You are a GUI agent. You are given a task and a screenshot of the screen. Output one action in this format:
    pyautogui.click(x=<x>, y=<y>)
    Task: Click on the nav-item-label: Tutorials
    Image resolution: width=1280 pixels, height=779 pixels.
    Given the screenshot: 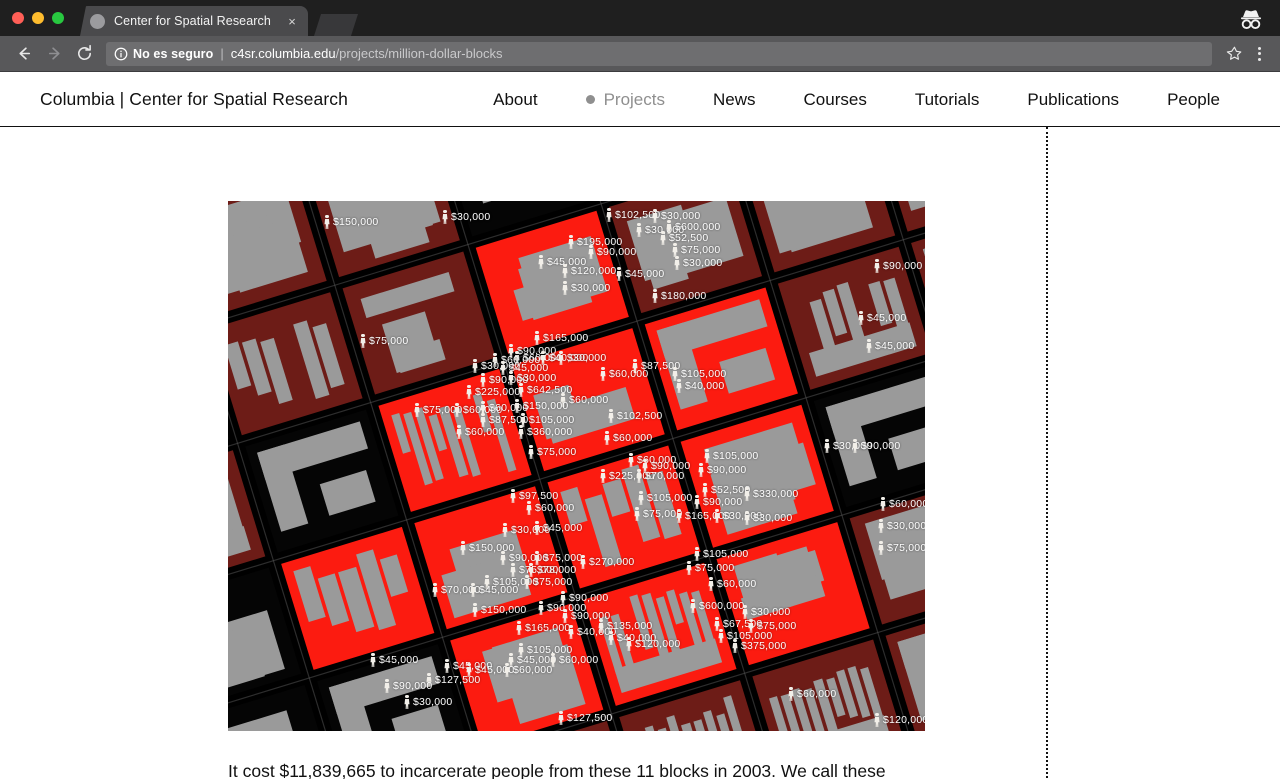 What is the action you would take?
    pyautogui.click(x=947, y=99)
    